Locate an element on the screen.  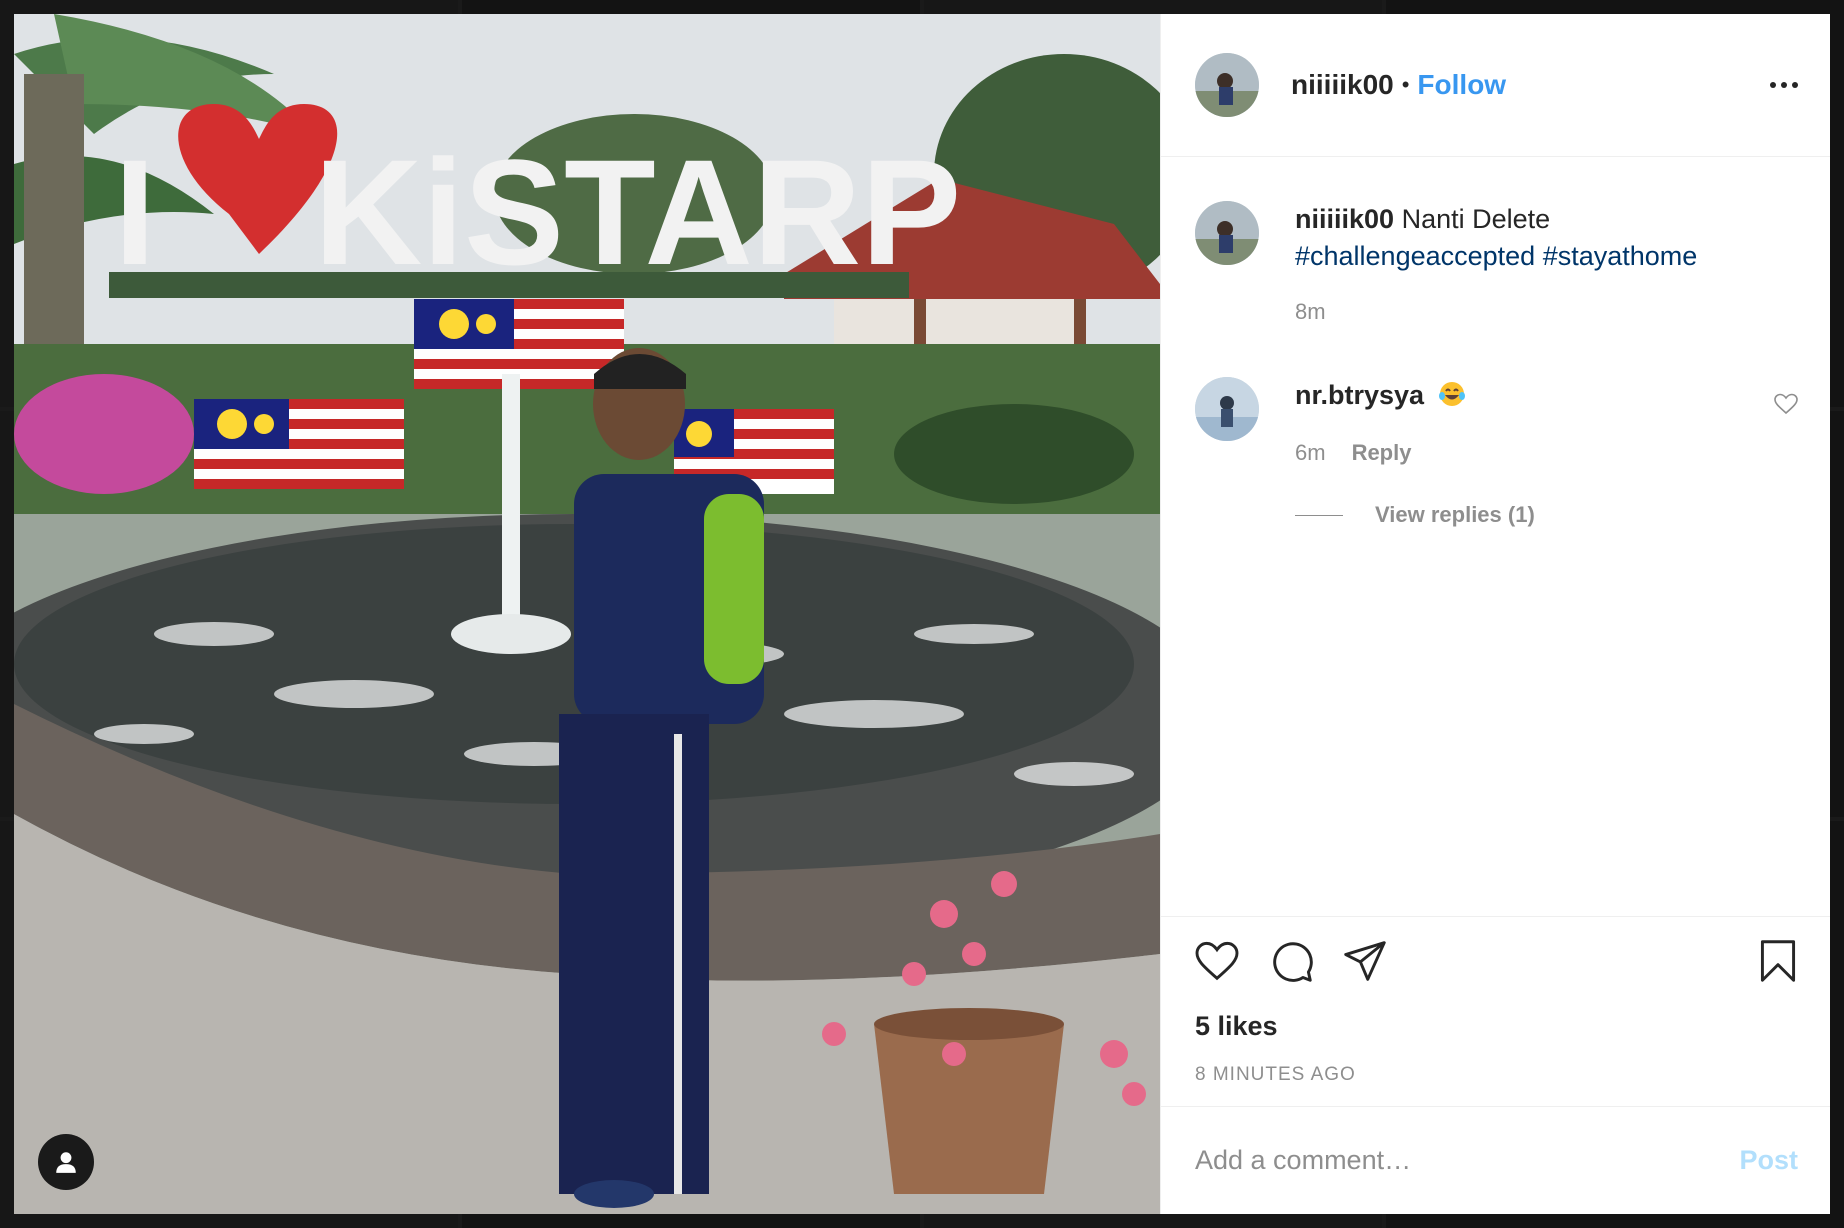
post-header: niiiiik00 • Follow is located at coordinates (1495, 85).